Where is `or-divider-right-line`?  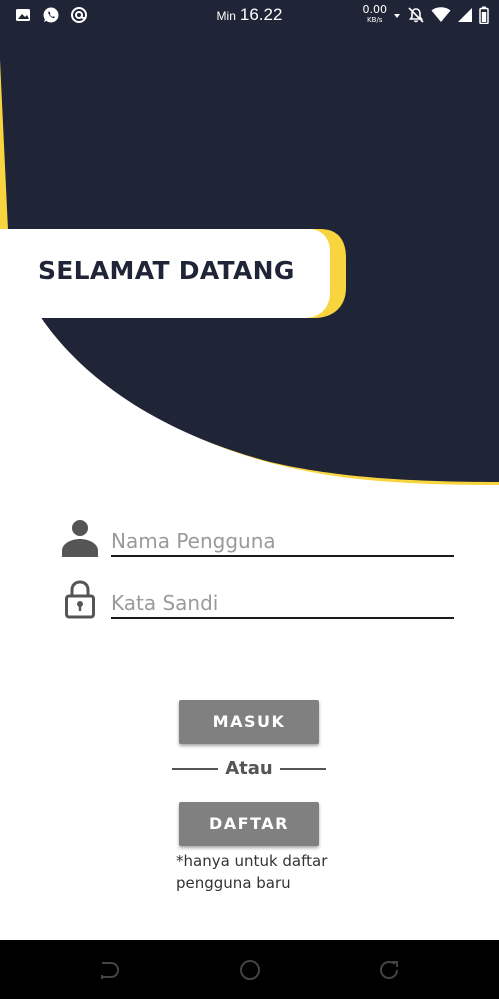 or-divider-right-line is located at coordinates (303, 769).